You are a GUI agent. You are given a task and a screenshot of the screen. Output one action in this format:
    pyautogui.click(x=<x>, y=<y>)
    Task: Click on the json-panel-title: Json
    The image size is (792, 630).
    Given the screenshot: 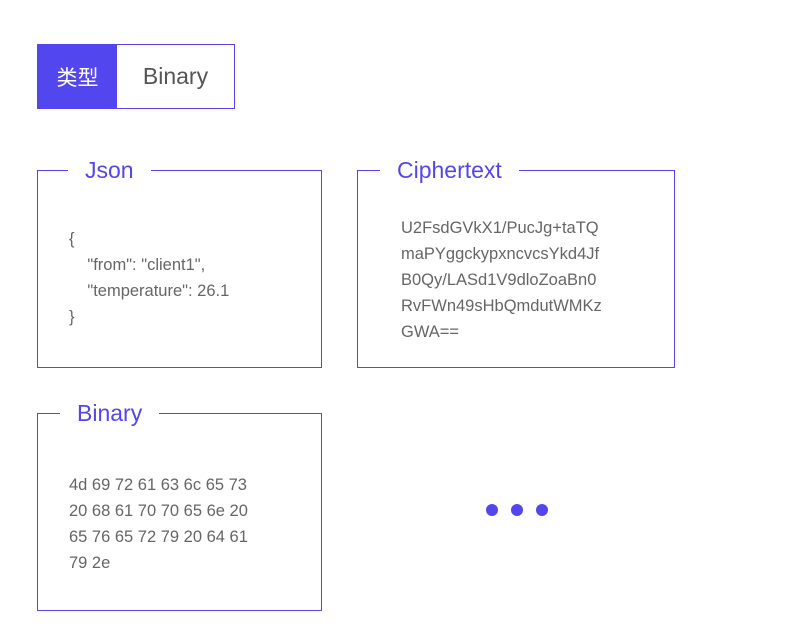 What is the action you would take?
    pyautogui.click(x=109, y=170)
    